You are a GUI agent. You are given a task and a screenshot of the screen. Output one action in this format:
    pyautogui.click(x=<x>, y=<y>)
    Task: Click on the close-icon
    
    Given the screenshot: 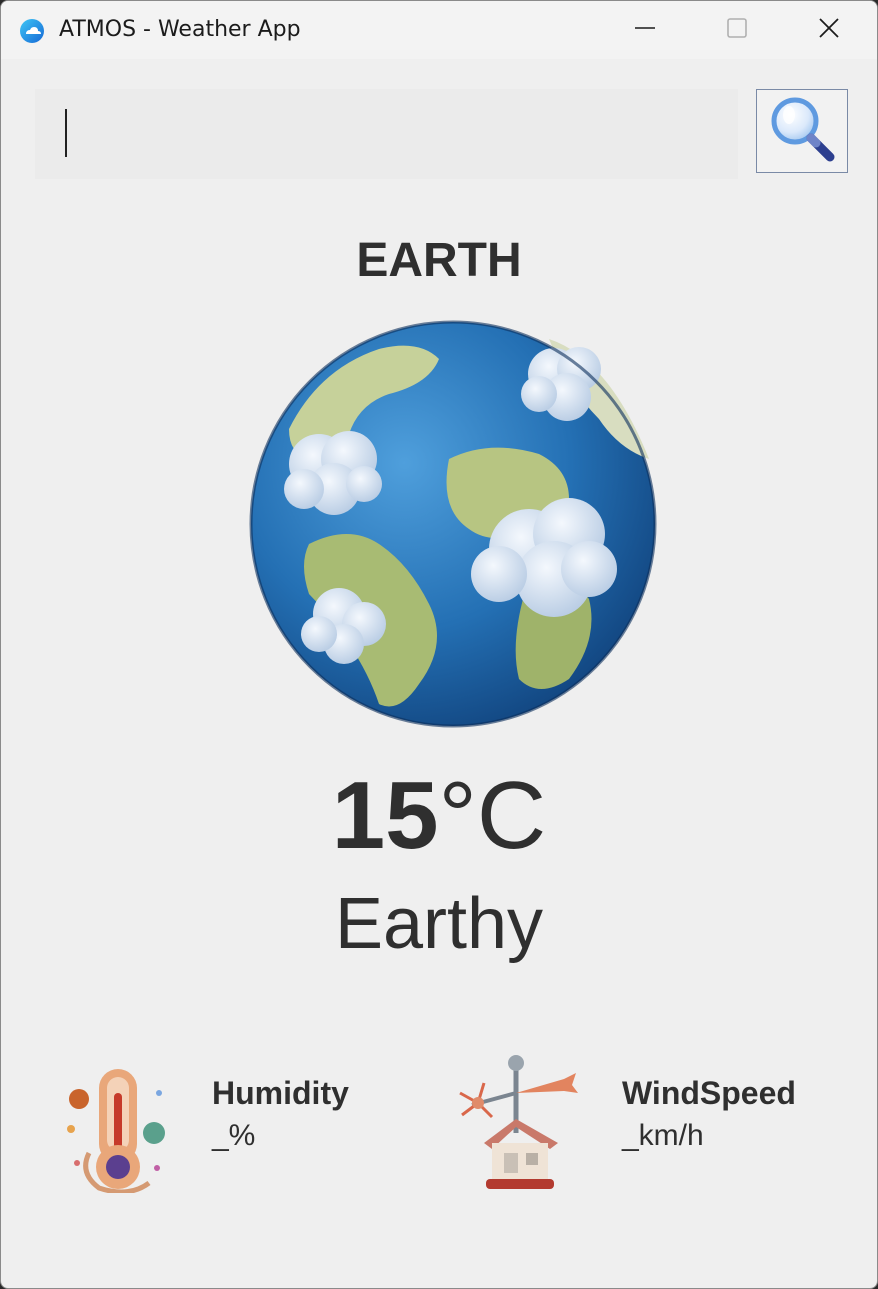 What is the action you would take?
    pyautogui.click(x=829, y=30)
    